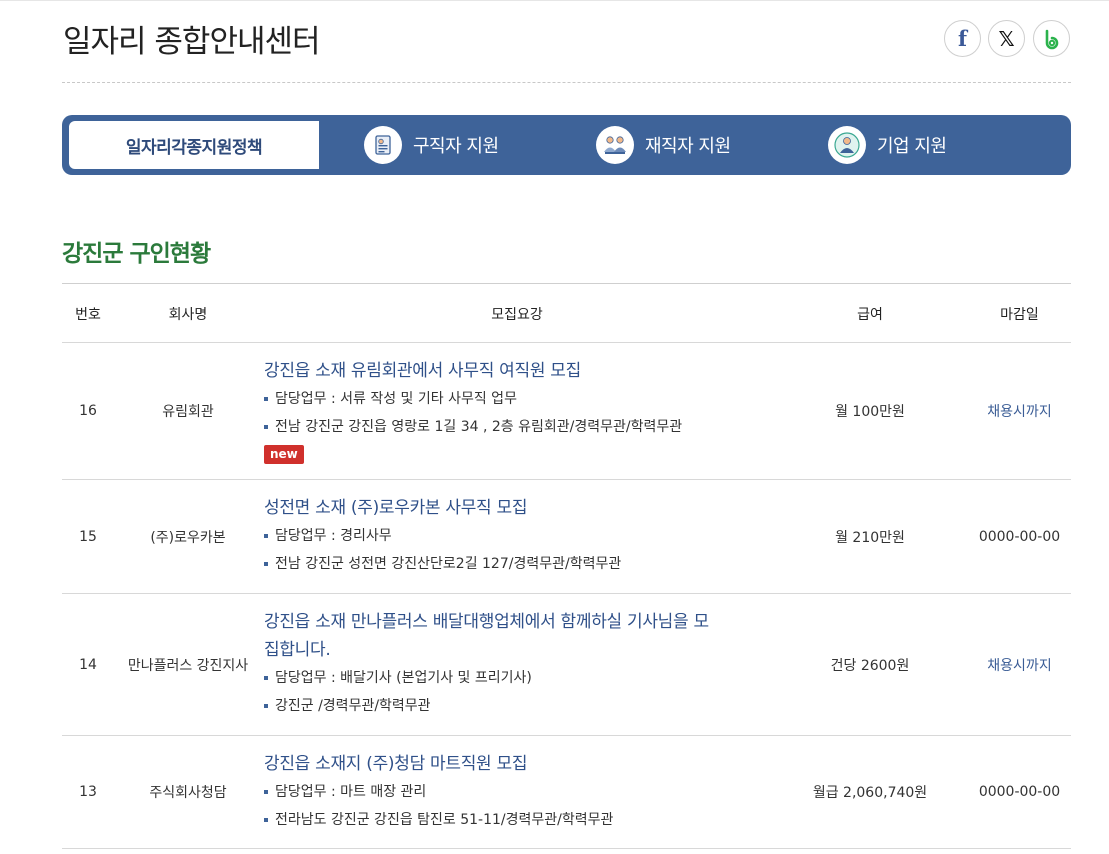 The width and height of the screenshot is (1109, 854). I want to click on row-no: 13, so click(88, 792).